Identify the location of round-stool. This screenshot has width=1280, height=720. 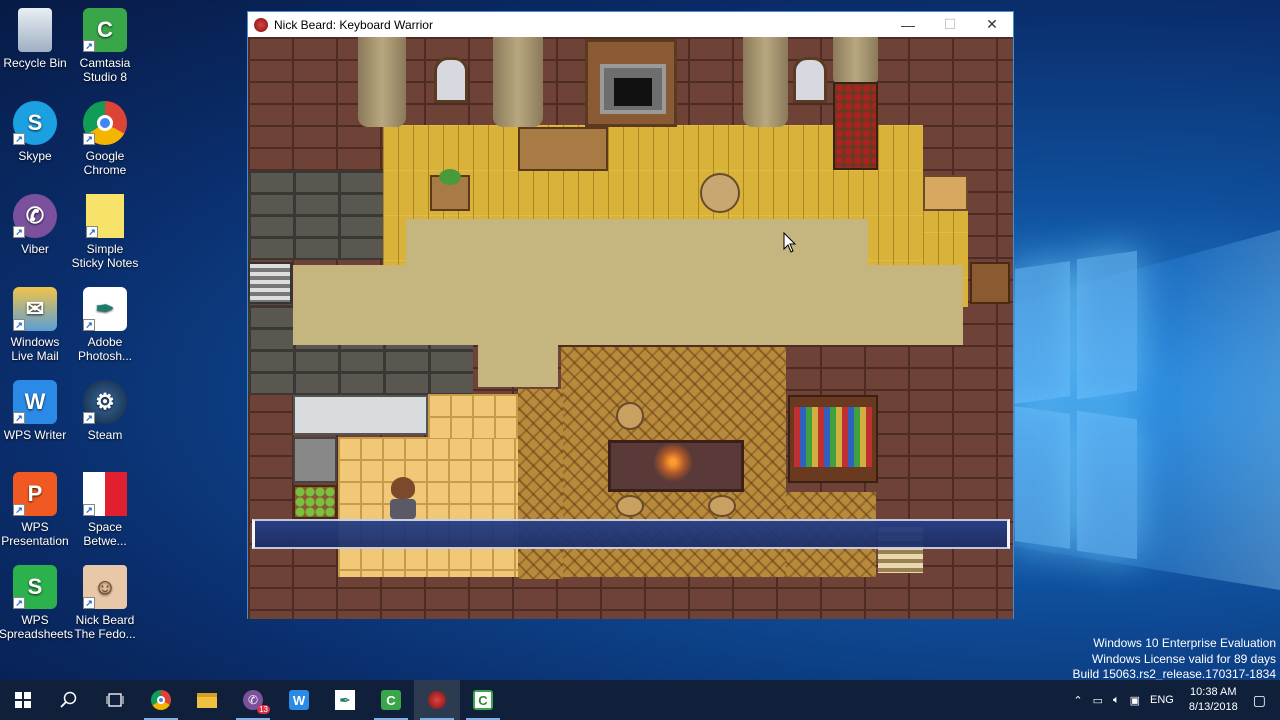
(720, 193).